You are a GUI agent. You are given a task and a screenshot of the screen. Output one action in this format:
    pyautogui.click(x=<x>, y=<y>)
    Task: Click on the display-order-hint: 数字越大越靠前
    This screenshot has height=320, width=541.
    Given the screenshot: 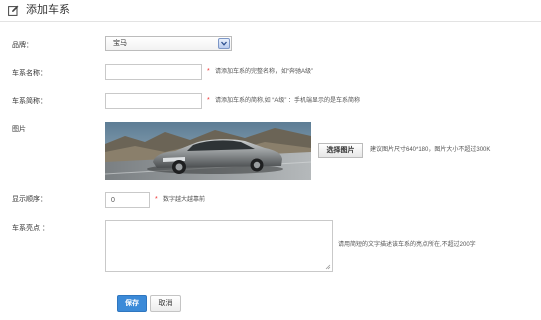 What is the action you would take?
    pyautogui.click(x=184, y=200)
    